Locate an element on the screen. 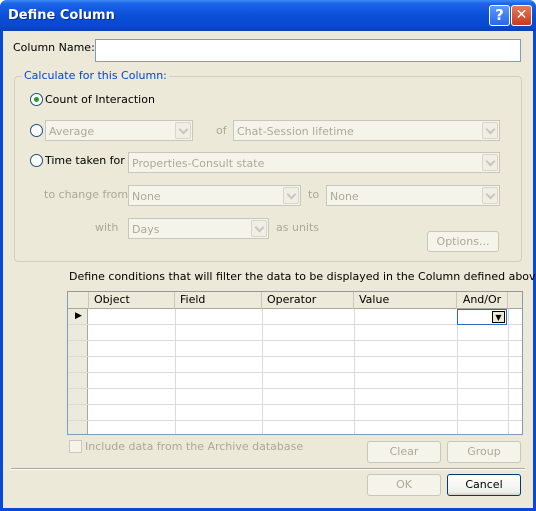 Image resolution: width=536 pixels, height=511 pixels. grid-header-row: Object Field Operator Value And/Or is located at coordinates (295, 300).